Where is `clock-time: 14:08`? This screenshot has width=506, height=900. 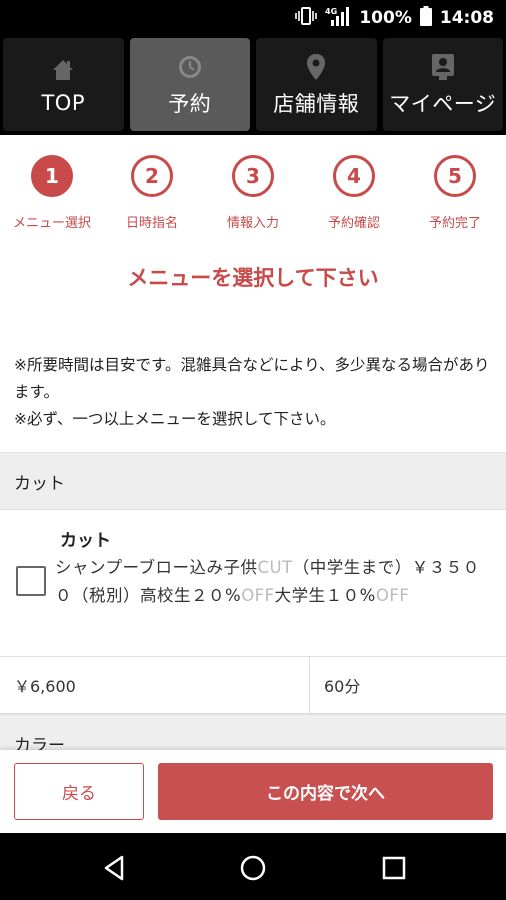
clock-time: 14:08 is located at coordinates (466, 18).